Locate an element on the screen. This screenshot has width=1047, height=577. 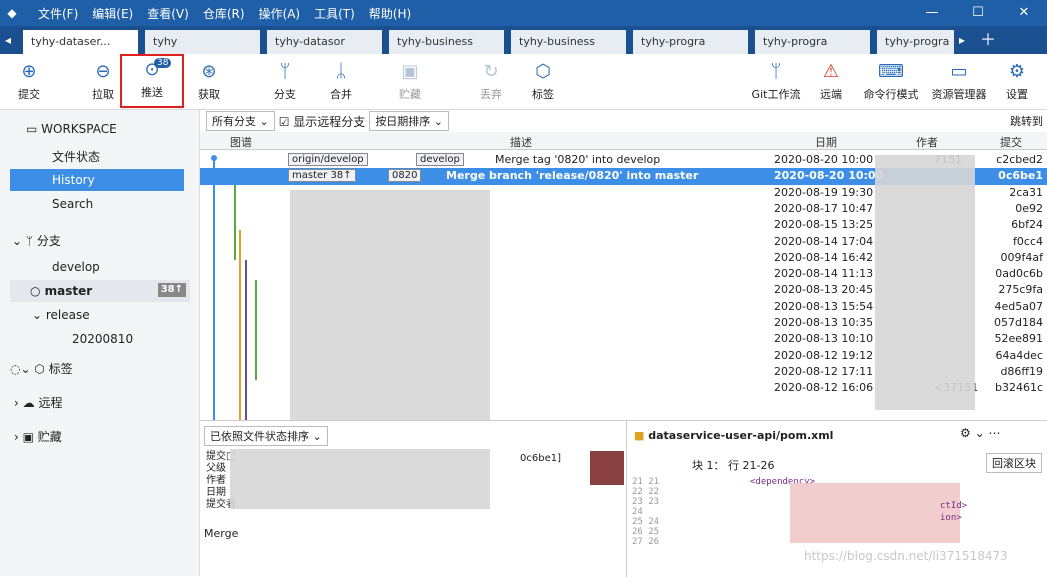
menu-repo: 仓库(R) is located at coordinates (224, 13).